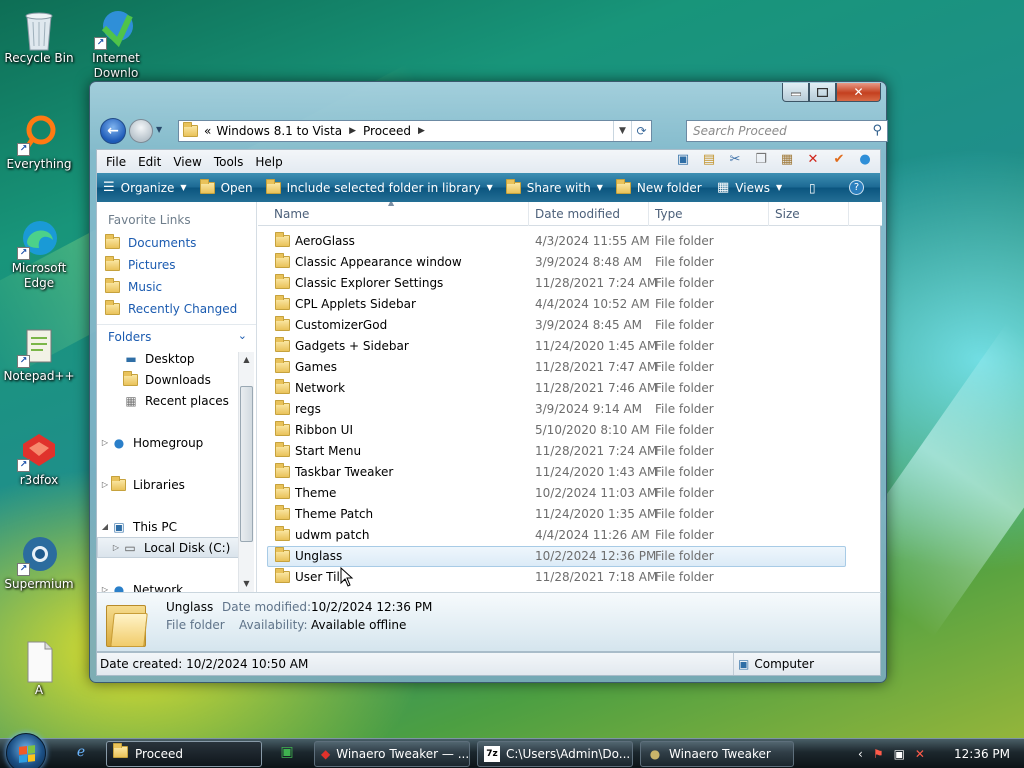 The height and width of the screenshot is (768, 1024). Describe the element at coordinates (856, 187) in the screenshot. I see `help-button: ?` at that location.